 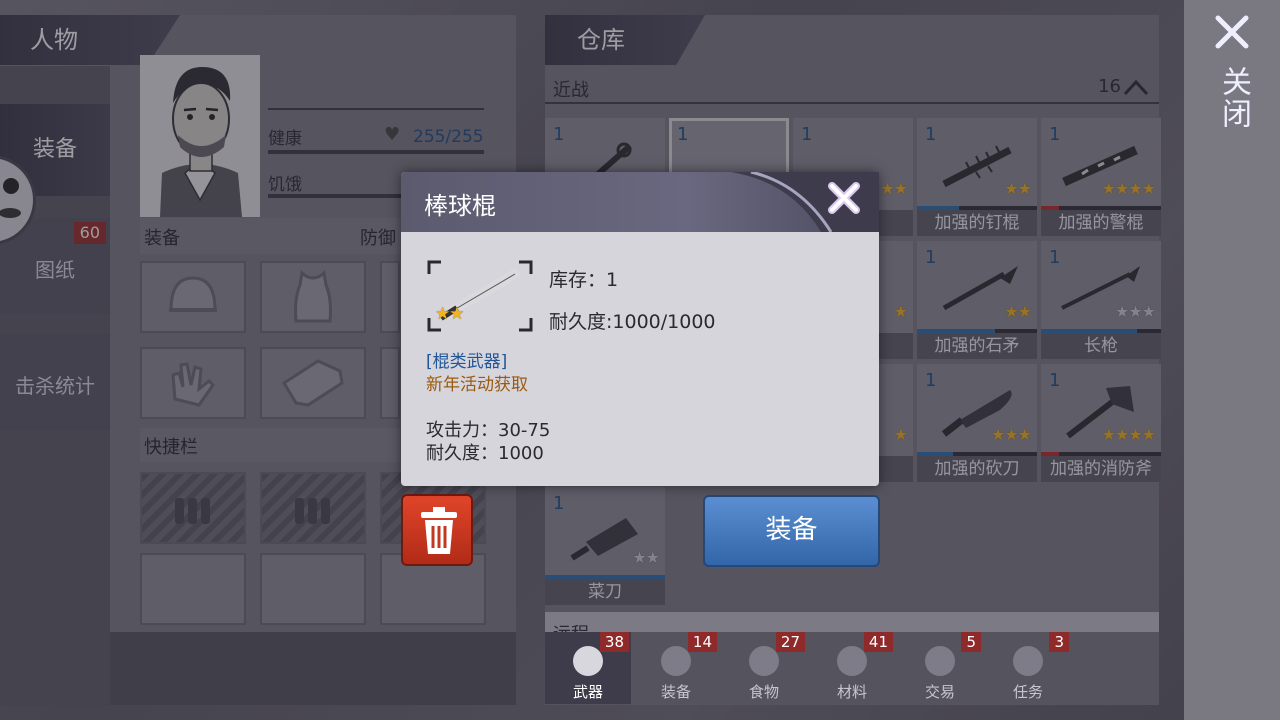 I want to click on category-ranged-row: 远程, so click(x=852, y=622).